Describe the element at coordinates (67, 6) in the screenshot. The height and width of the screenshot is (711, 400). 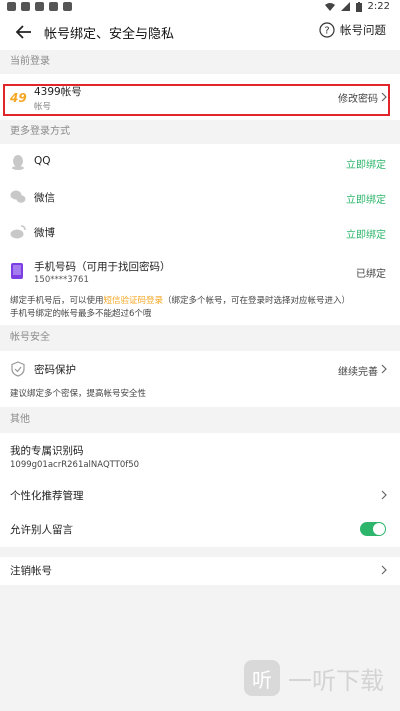
I see `font-status-icon` at that location.